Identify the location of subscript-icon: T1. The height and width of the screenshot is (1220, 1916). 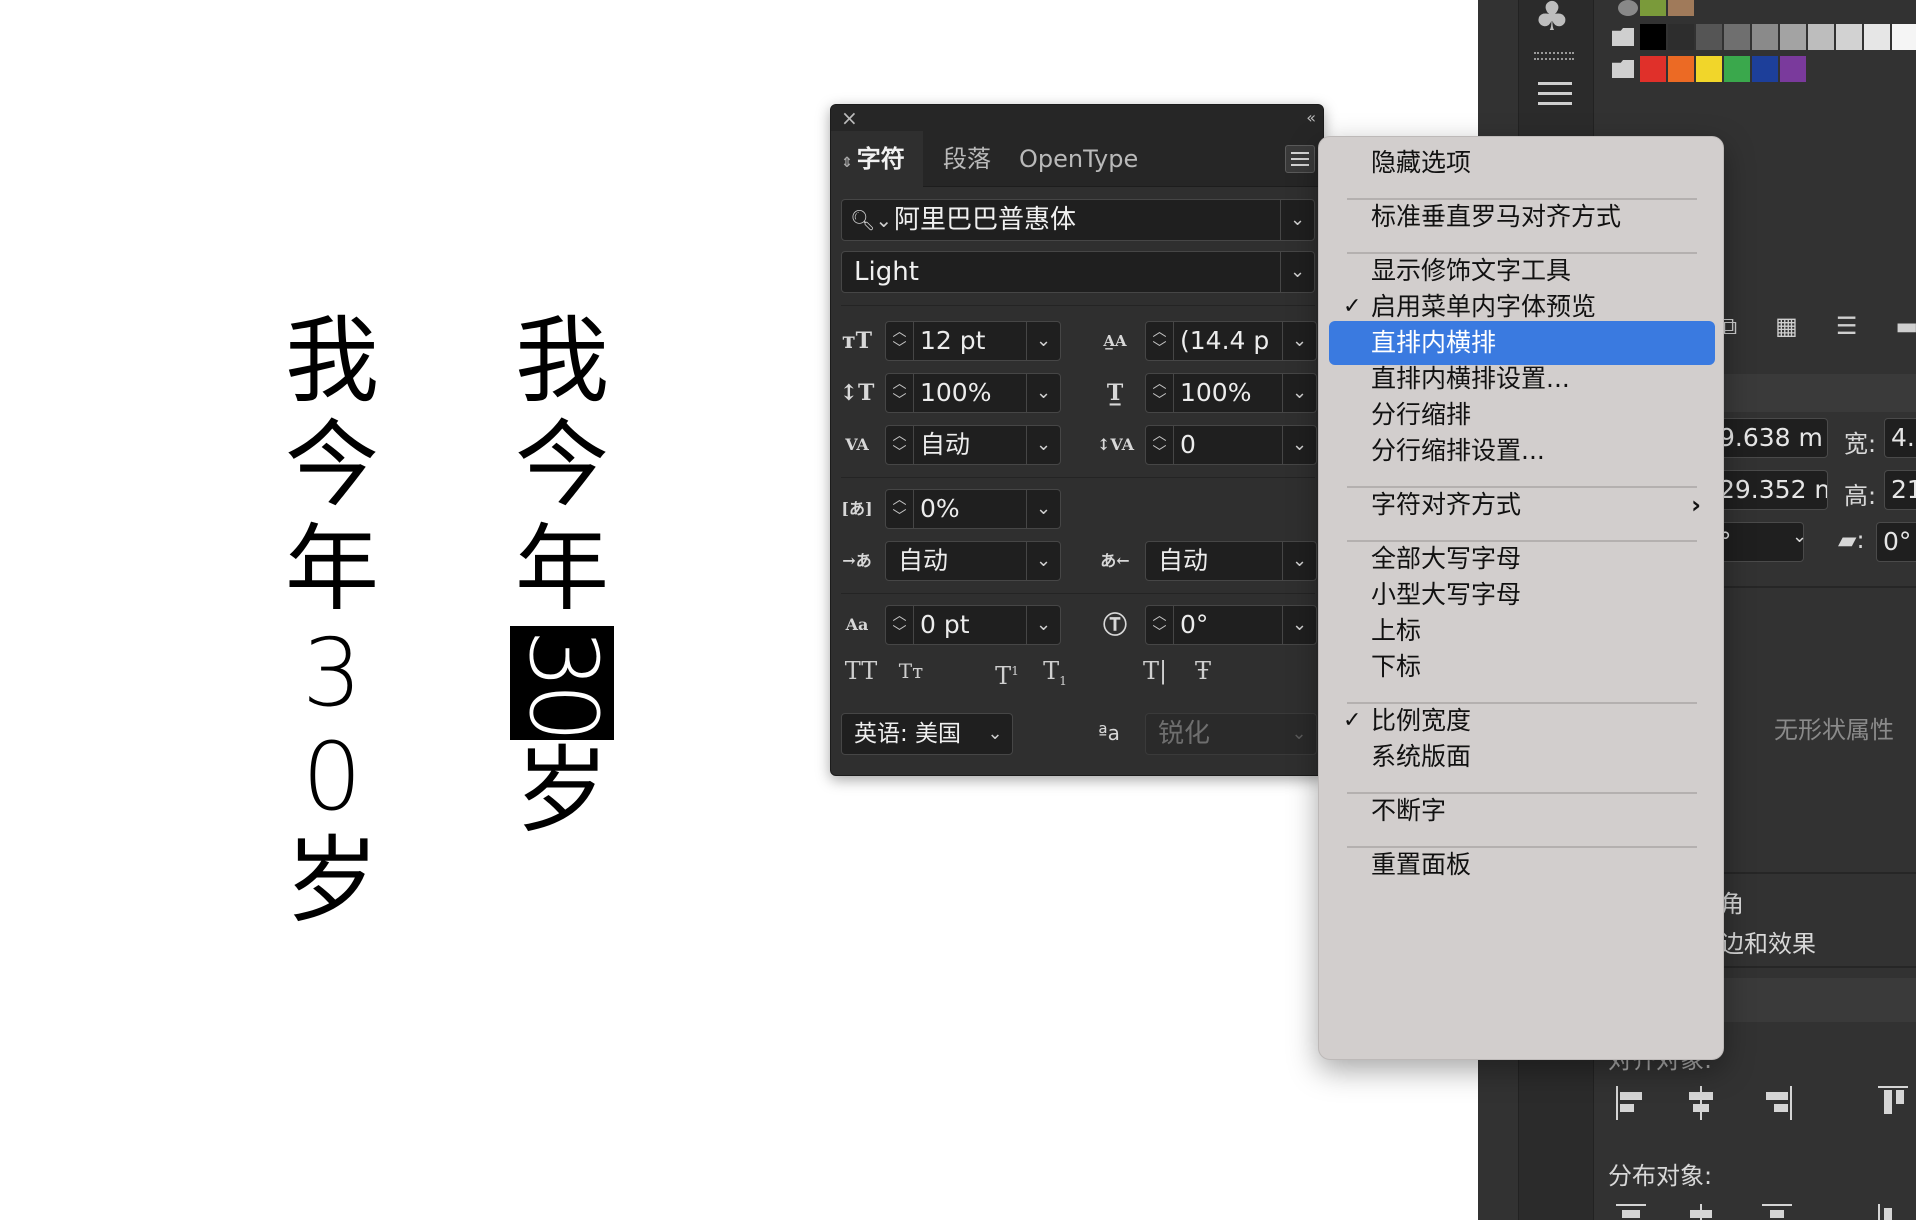
(1055, 671).